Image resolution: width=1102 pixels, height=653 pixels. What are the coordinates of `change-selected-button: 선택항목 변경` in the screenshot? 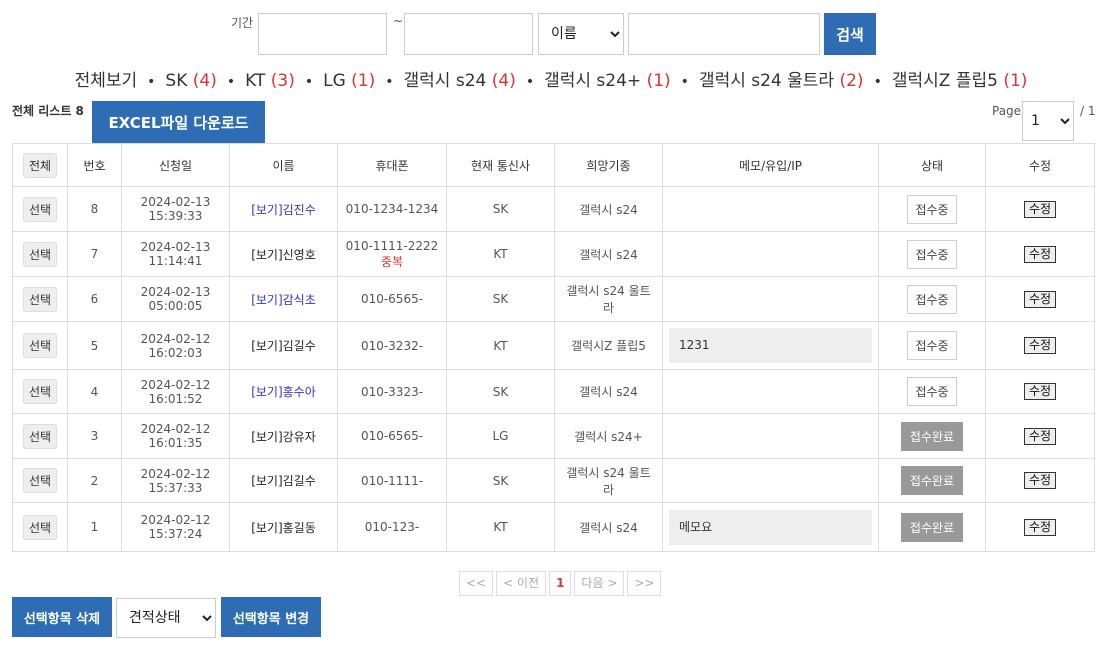 It's located at (271, 617).